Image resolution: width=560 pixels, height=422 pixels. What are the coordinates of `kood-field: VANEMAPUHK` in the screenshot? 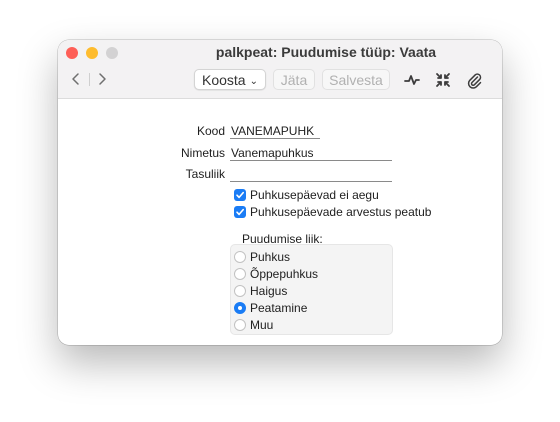 It's located at (275, 131).